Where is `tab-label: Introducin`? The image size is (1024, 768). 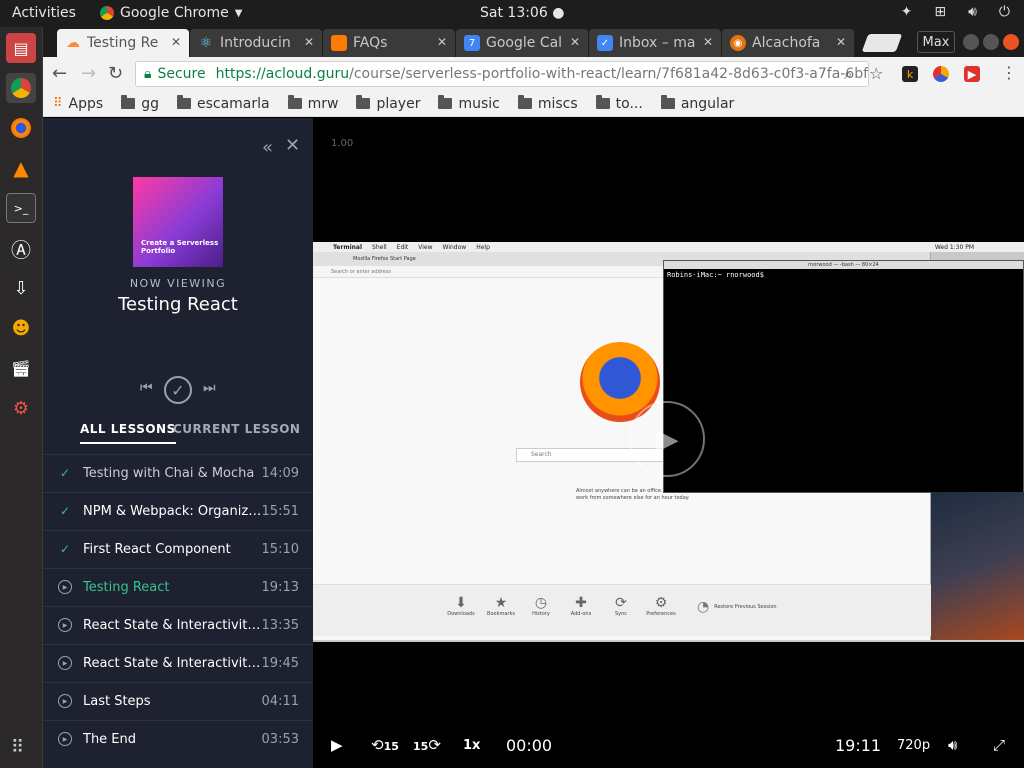
tab-label: Introducin is located at coordinates (255, 43).